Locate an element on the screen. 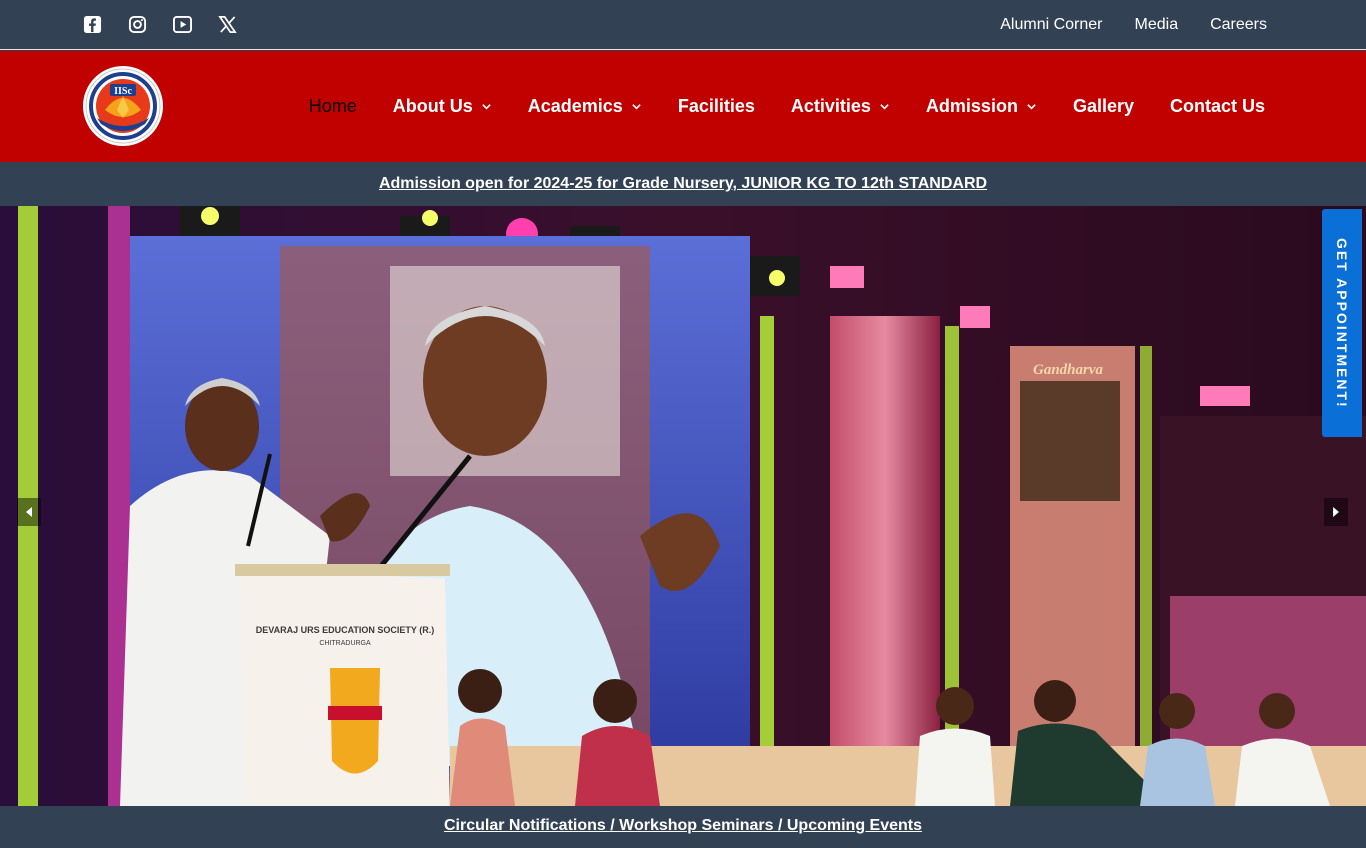 This screenshot has width=1366, height=848. nav-academics: Academics is located at coordinates (585, 106).